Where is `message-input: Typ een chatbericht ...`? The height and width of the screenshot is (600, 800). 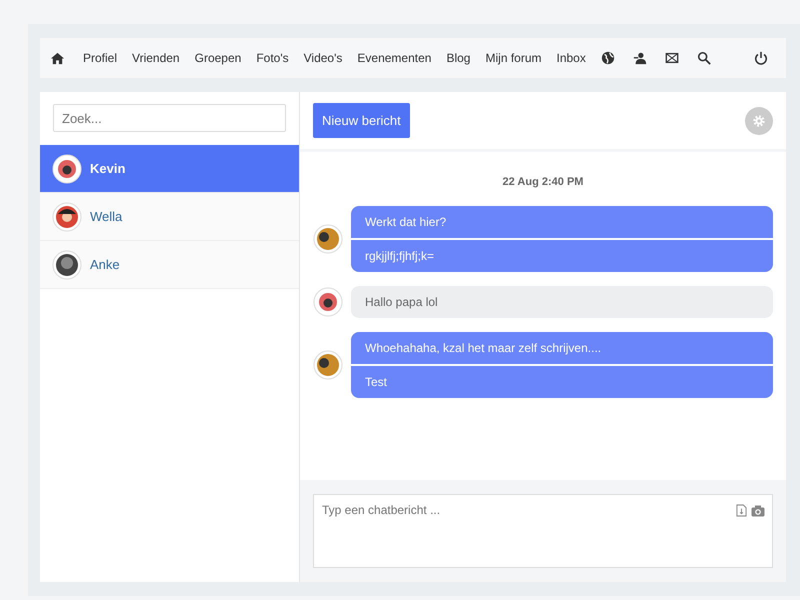 message-input: Typ een chatbericht ... is located at coordinates (543, 531).